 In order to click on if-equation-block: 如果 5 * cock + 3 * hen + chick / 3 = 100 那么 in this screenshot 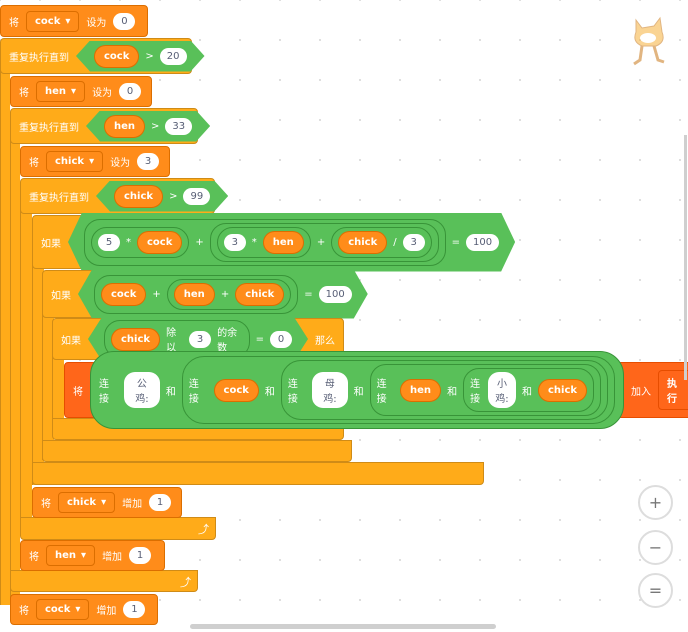, I will do `click(287, 242)`.